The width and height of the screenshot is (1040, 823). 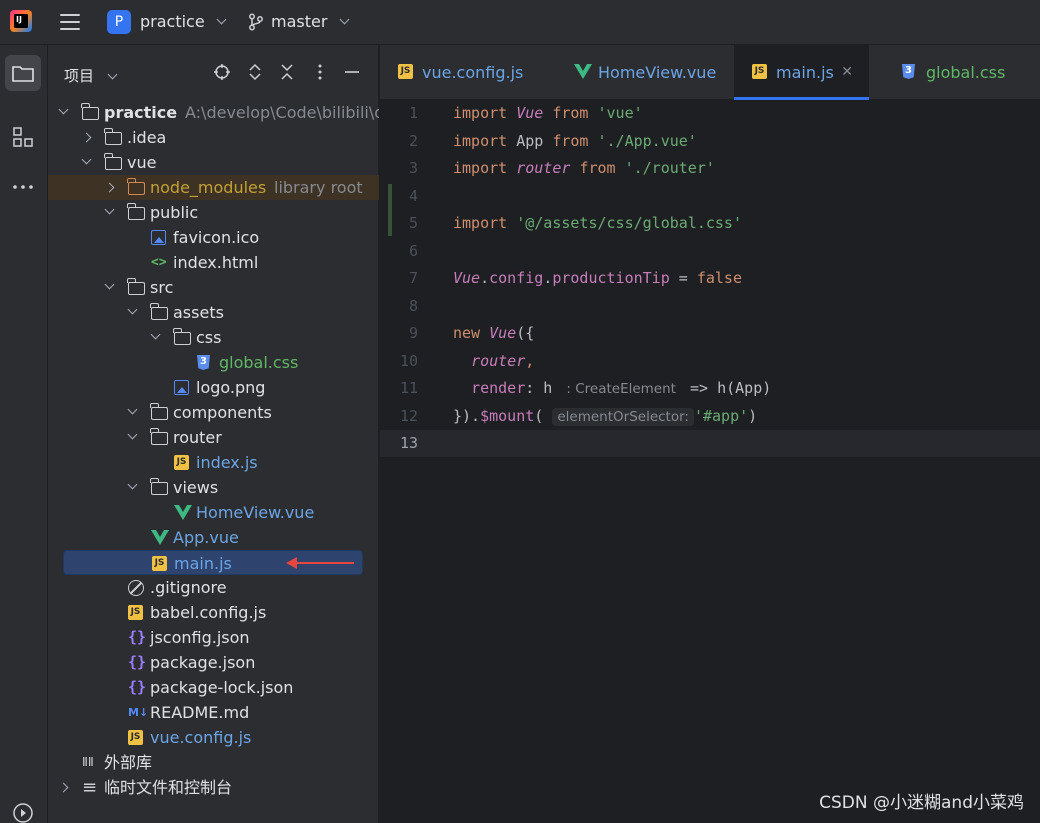 I want to click on tree-item: practice A:\develop\Code\bilibili\qi, so click(x=213, y=112).